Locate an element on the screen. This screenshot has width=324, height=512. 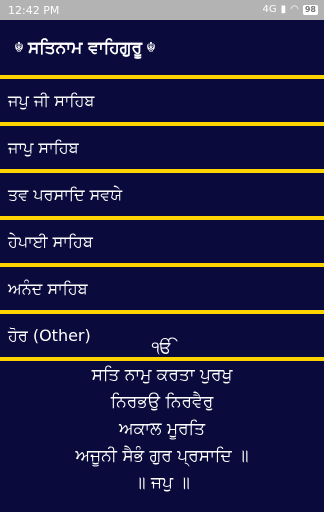
status-time: 12:42 PM is located at coordinates (34, 10).